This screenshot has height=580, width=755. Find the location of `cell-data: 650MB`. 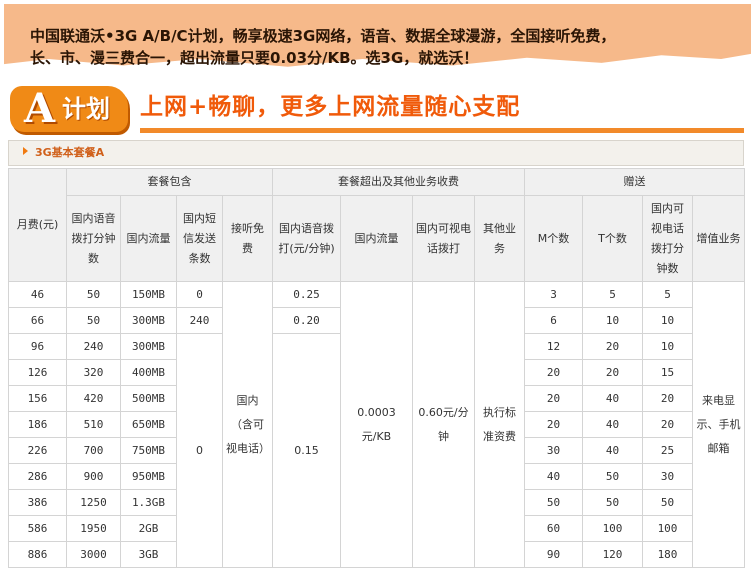

cell-data: 650MB is located at coordinates (148, 424).